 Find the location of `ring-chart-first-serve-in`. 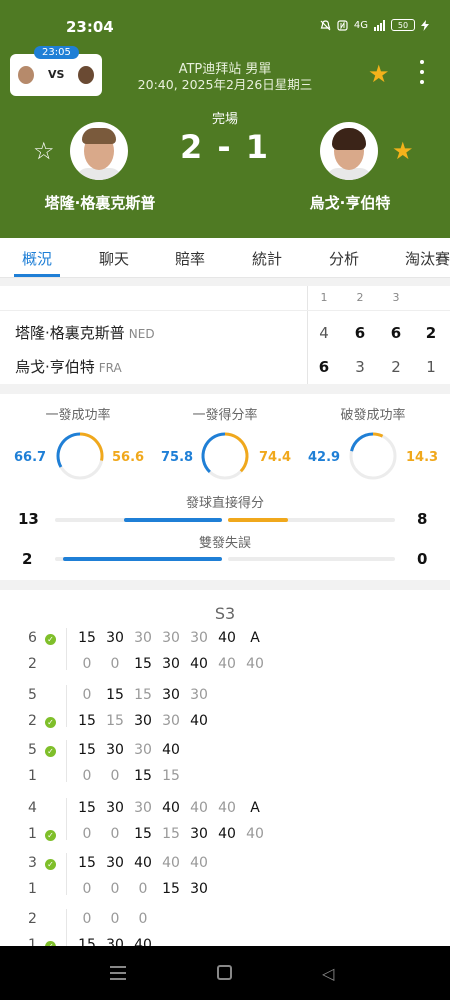

ring-chart-first-serve-in is located at coordinates (80, 456).